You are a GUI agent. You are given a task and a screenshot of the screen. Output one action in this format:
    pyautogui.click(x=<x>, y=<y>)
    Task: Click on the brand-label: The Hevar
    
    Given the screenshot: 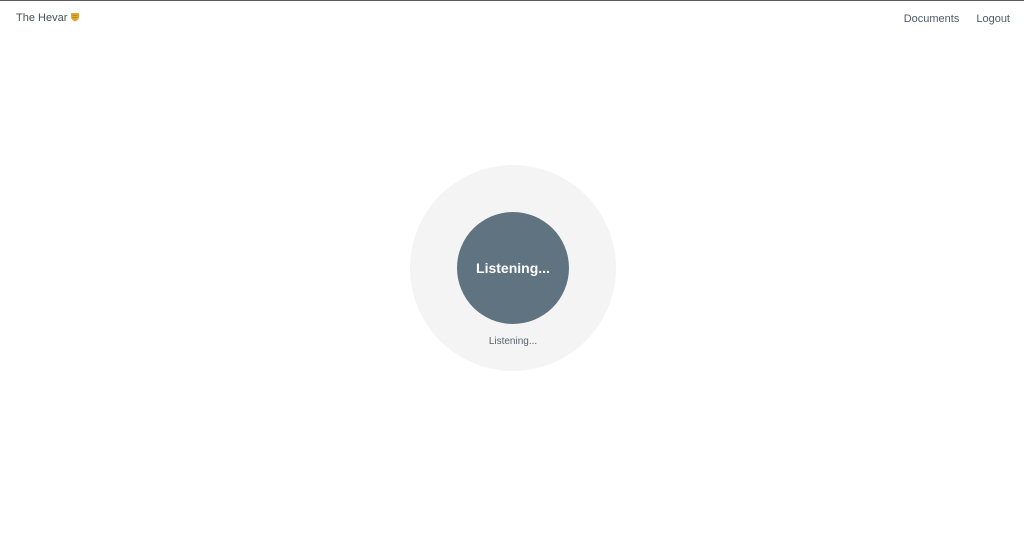 What is the action you would take?
    pyautogui.click(x=42, y=18)
    